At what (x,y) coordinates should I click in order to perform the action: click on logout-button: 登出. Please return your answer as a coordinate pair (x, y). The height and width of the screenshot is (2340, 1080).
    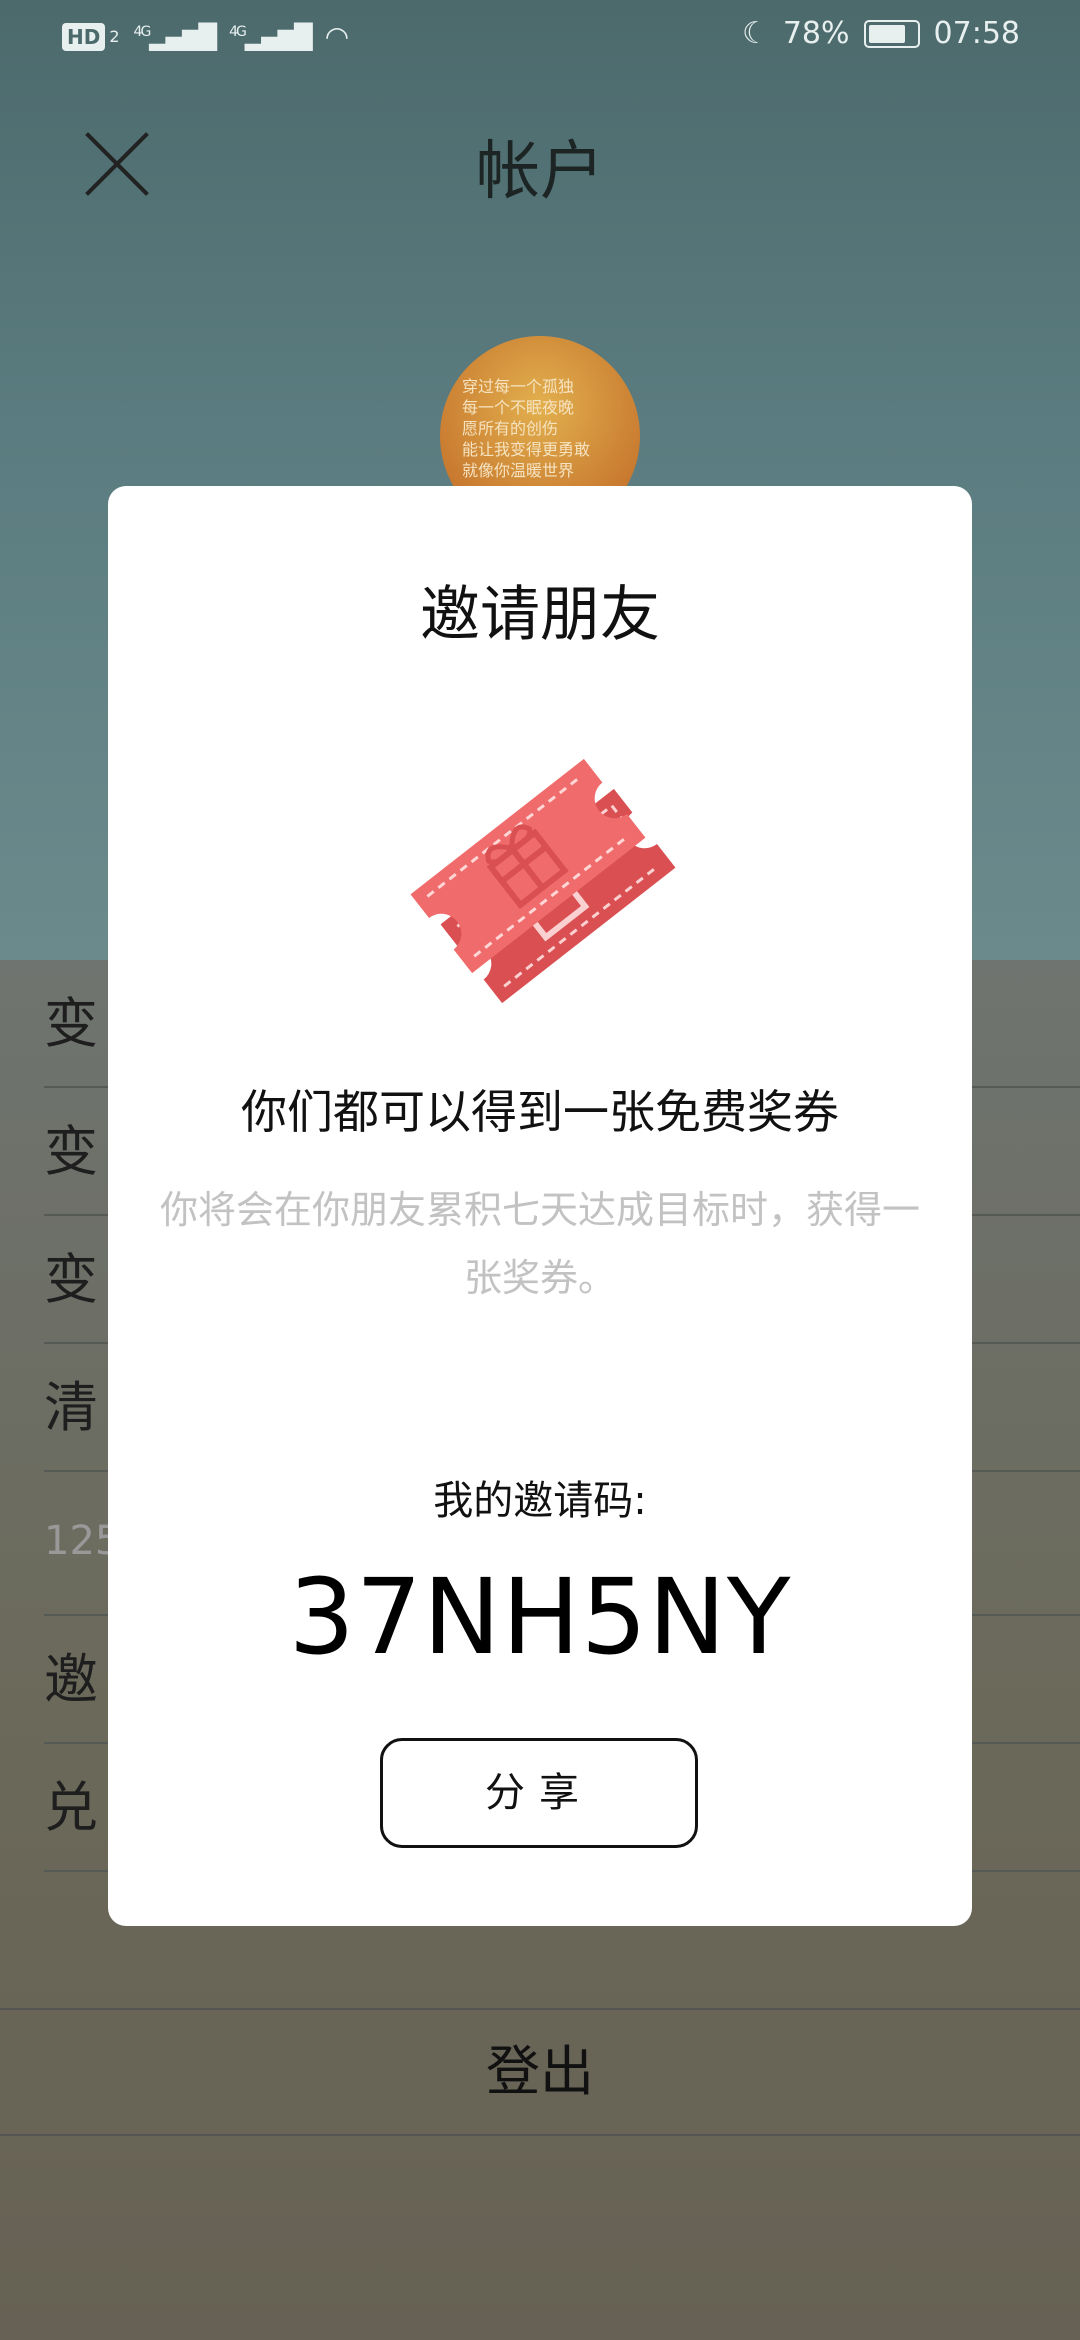
    Looking at the image, I should click on (540, 2072).